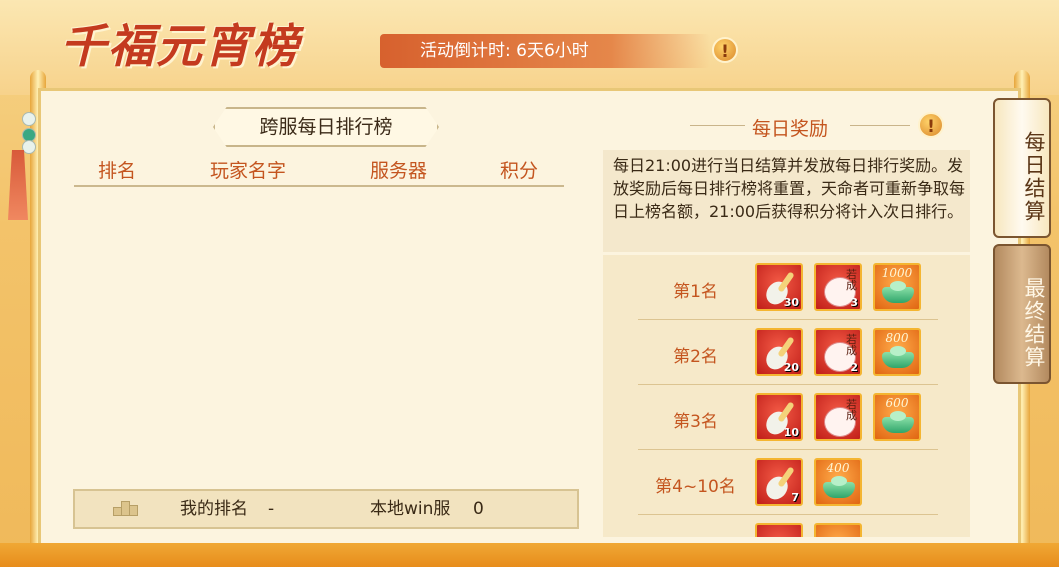  What do you see at coordinates (319, 186) in the screenshot?
I see `header-divider` at bounding box center [319, 186].